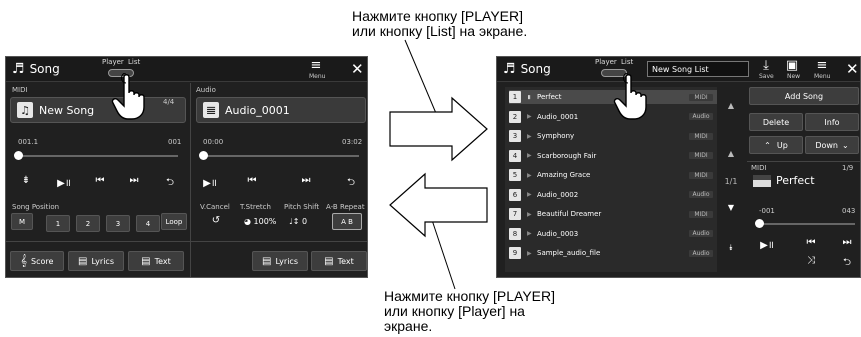 The width and height of the screenshot is (861, 337). I want to click on audio-time-start: 00:00, so click(213, 142).